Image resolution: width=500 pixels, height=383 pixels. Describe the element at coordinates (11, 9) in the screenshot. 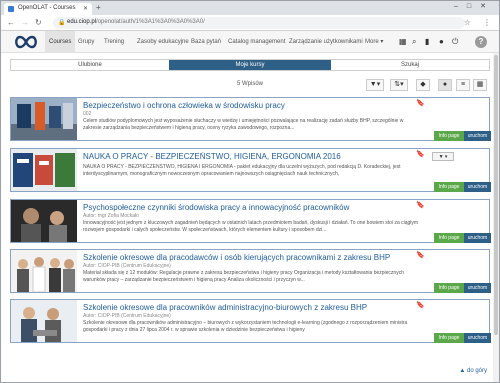

I see `favicon-icon` at that location.